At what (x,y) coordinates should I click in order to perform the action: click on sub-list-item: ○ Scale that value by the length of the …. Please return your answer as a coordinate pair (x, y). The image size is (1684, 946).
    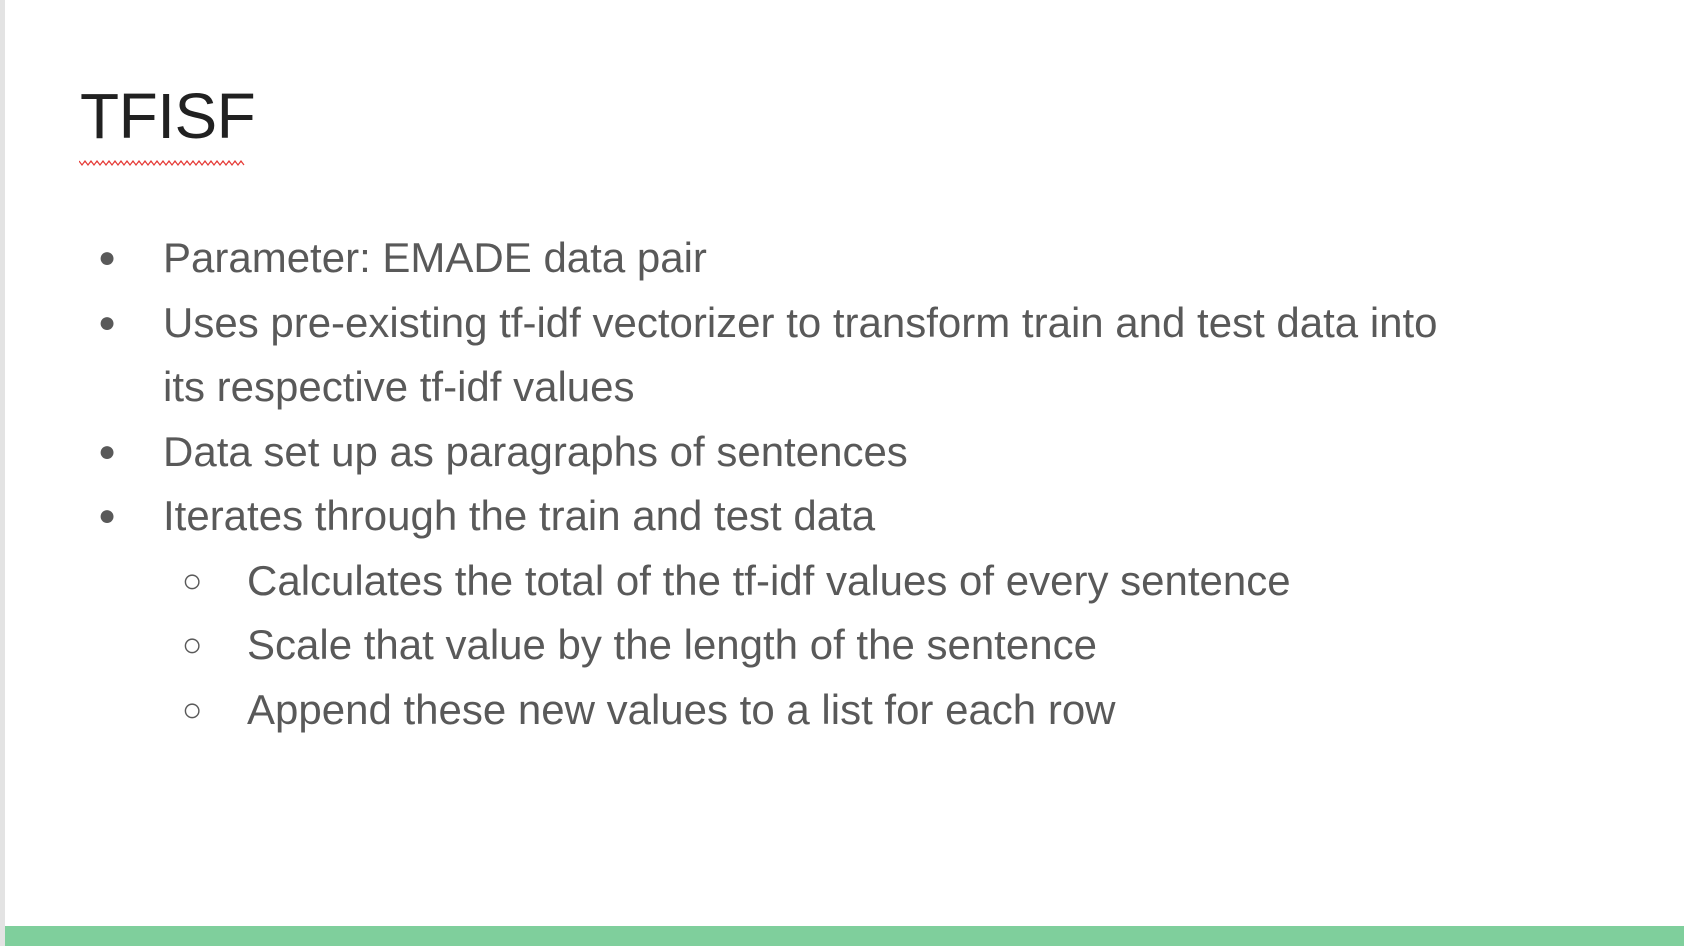
    Looking at the image, I should click on (844, 645).